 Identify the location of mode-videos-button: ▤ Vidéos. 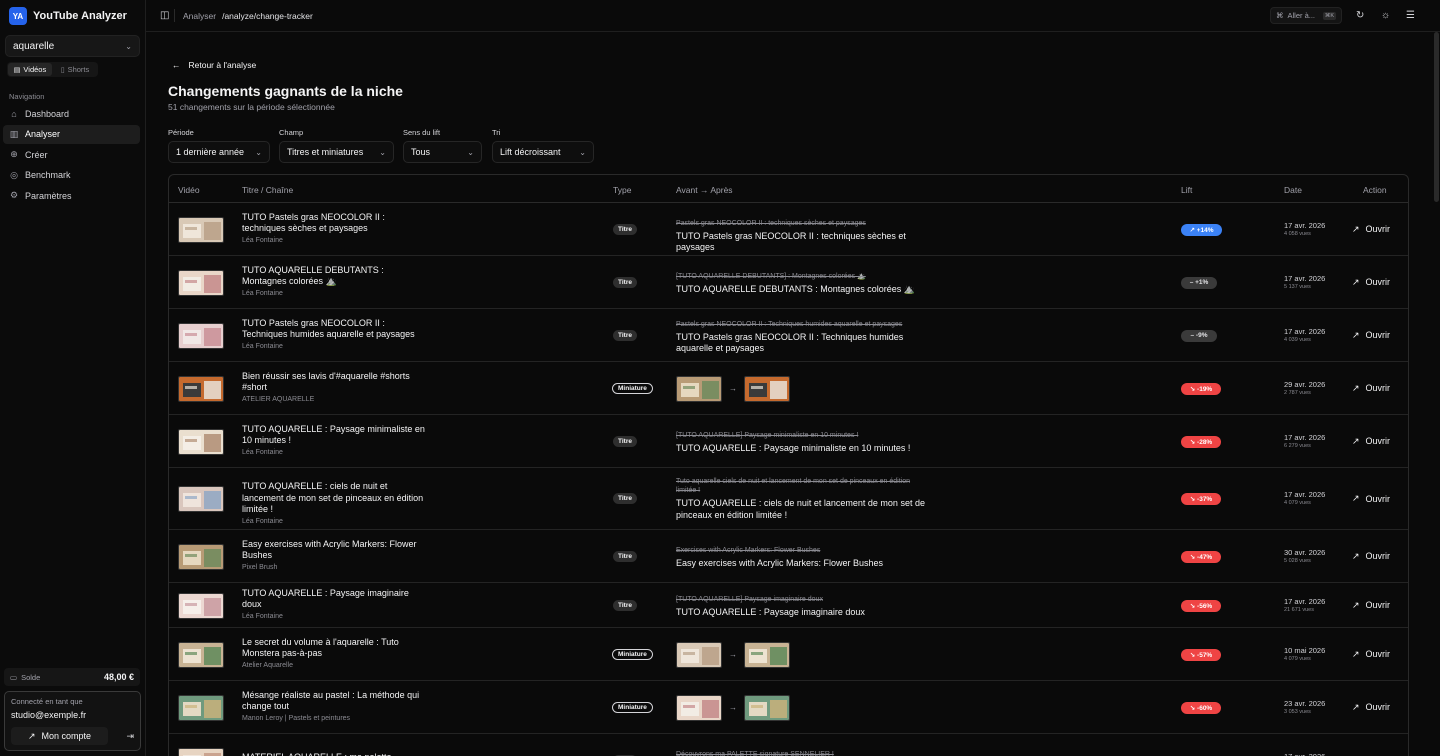
(30, 69).